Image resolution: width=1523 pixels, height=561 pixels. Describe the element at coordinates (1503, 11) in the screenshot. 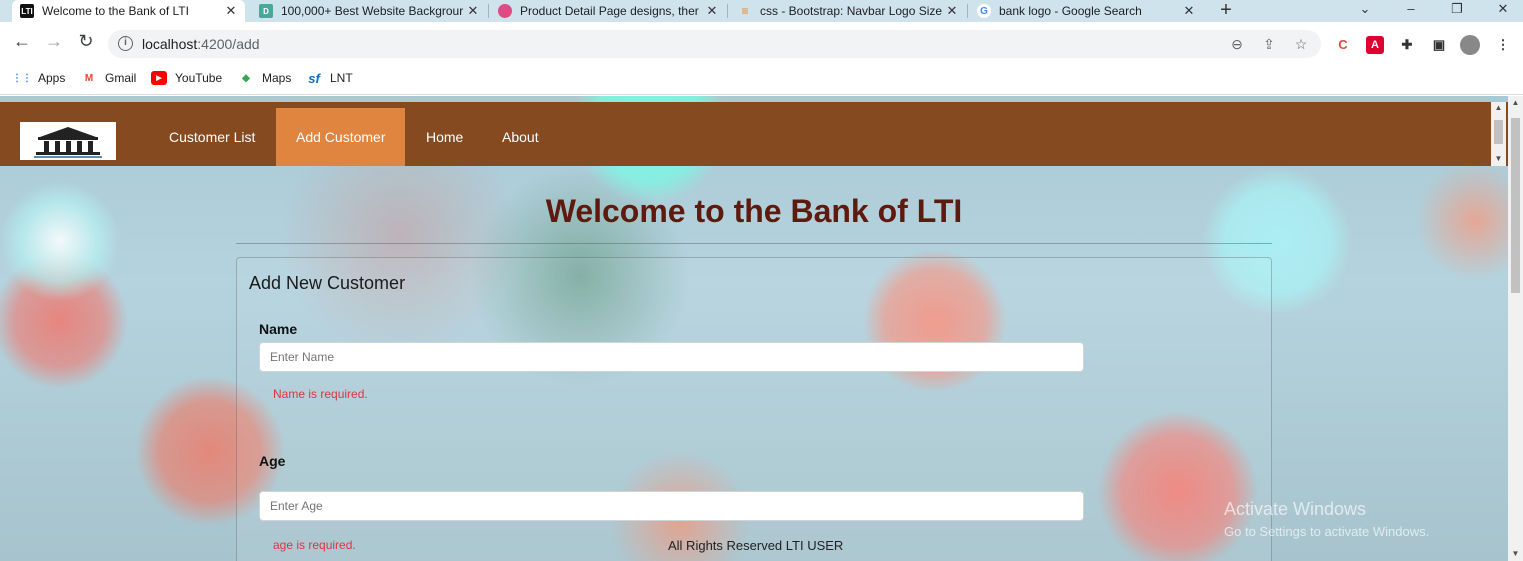

I see `window-close-icon: ✕` at that location.